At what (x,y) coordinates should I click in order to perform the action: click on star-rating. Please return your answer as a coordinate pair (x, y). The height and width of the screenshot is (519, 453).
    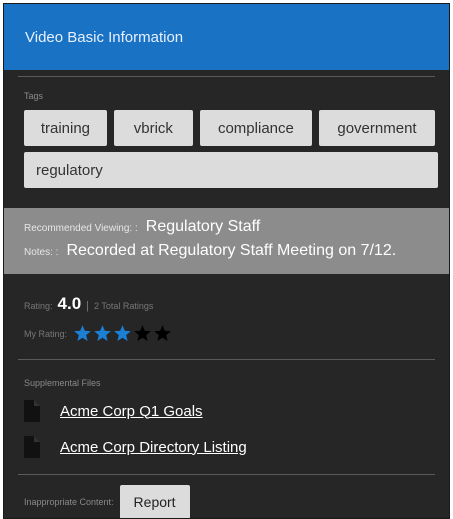
    Looking at the image, I should click on (123, 333).